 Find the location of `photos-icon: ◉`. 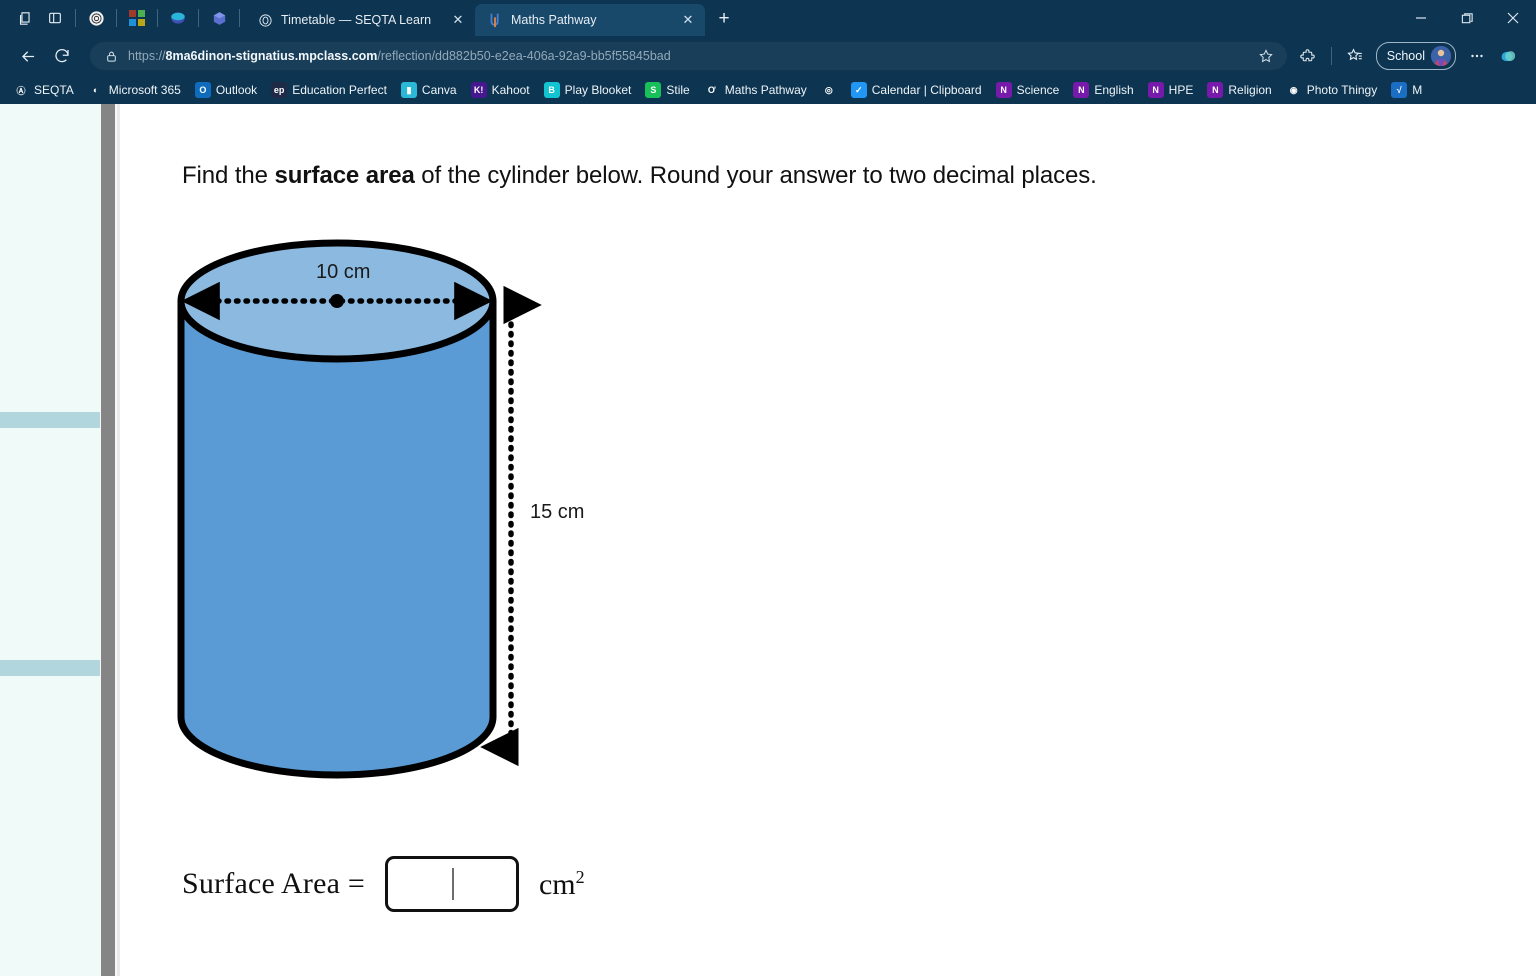

photos-icon: ◉ is located at coordinates (1293, 90).